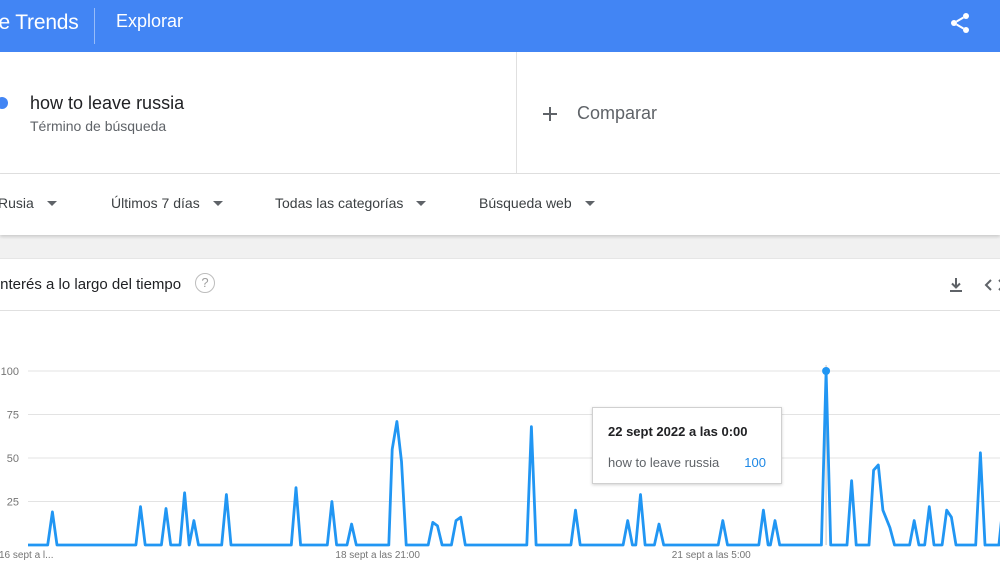 This screenshot has width=1000, height=567. Describe the element at coordinates (664, 462) in the screenshot. I see `tooltip-term: how to leave russia` at that location.